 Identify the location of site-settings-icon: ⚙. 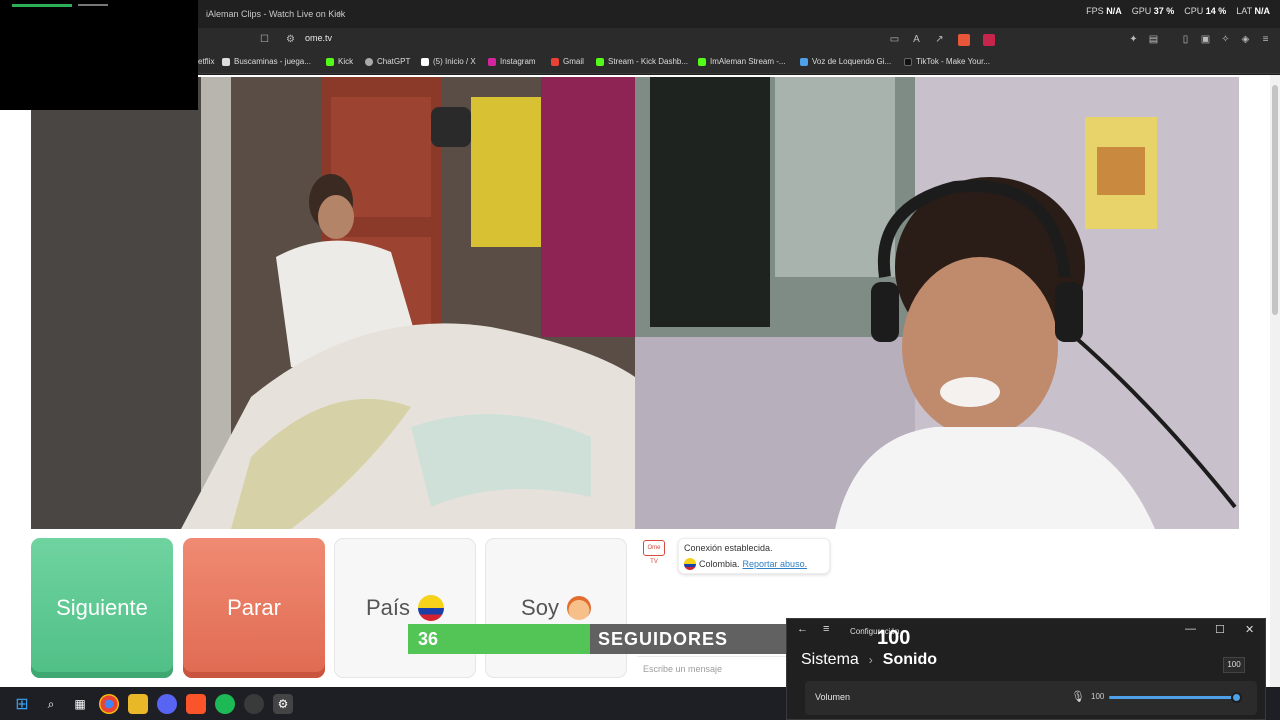
(290, 39).